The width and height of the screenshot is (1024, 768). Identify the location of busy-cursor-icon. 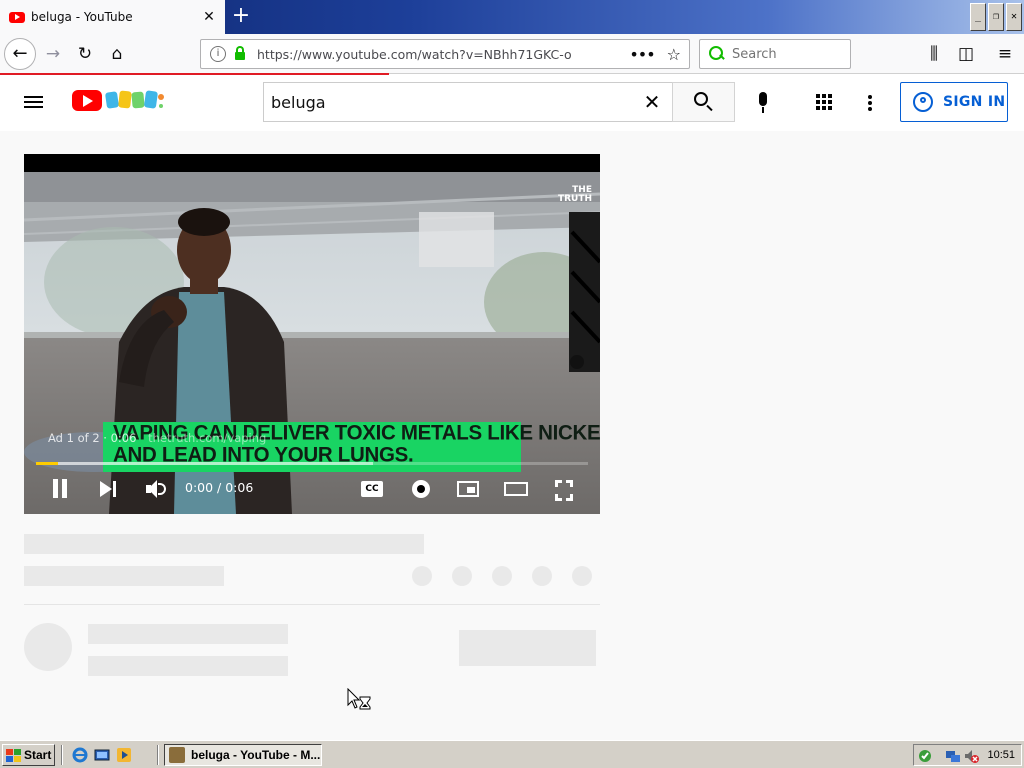
(359, 699).